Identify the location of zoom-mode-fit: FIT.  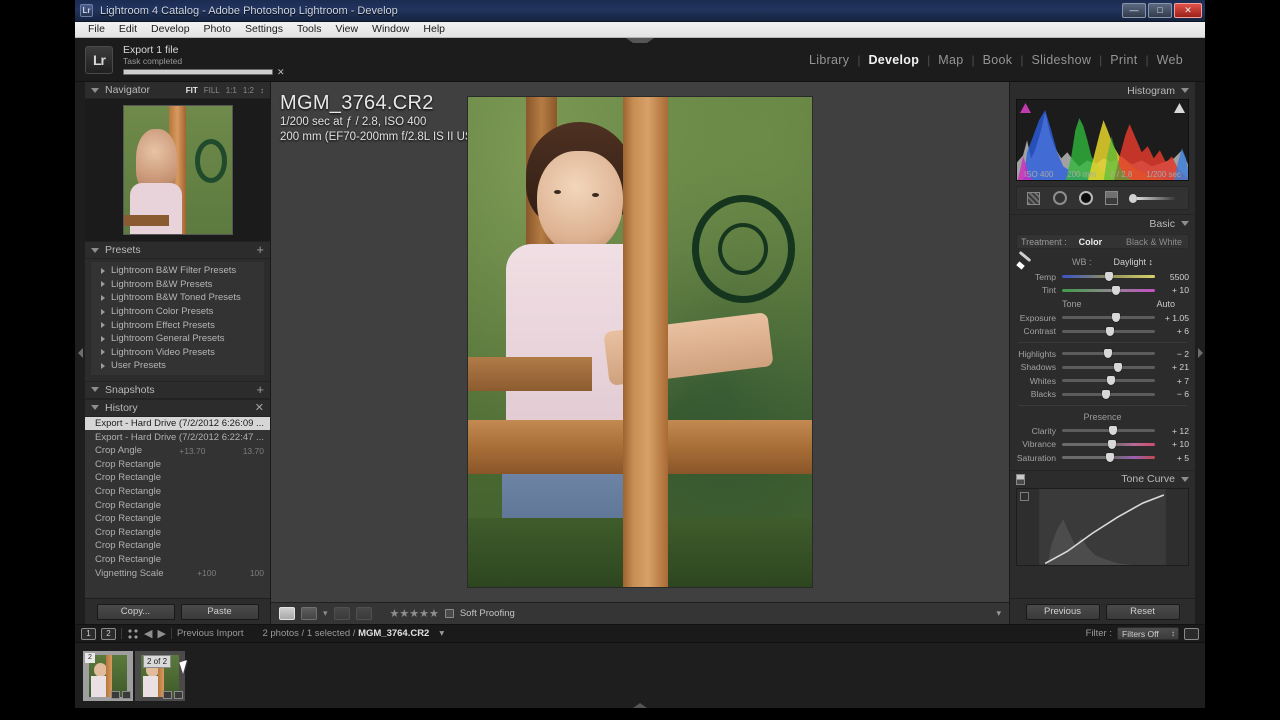
(192, 90).